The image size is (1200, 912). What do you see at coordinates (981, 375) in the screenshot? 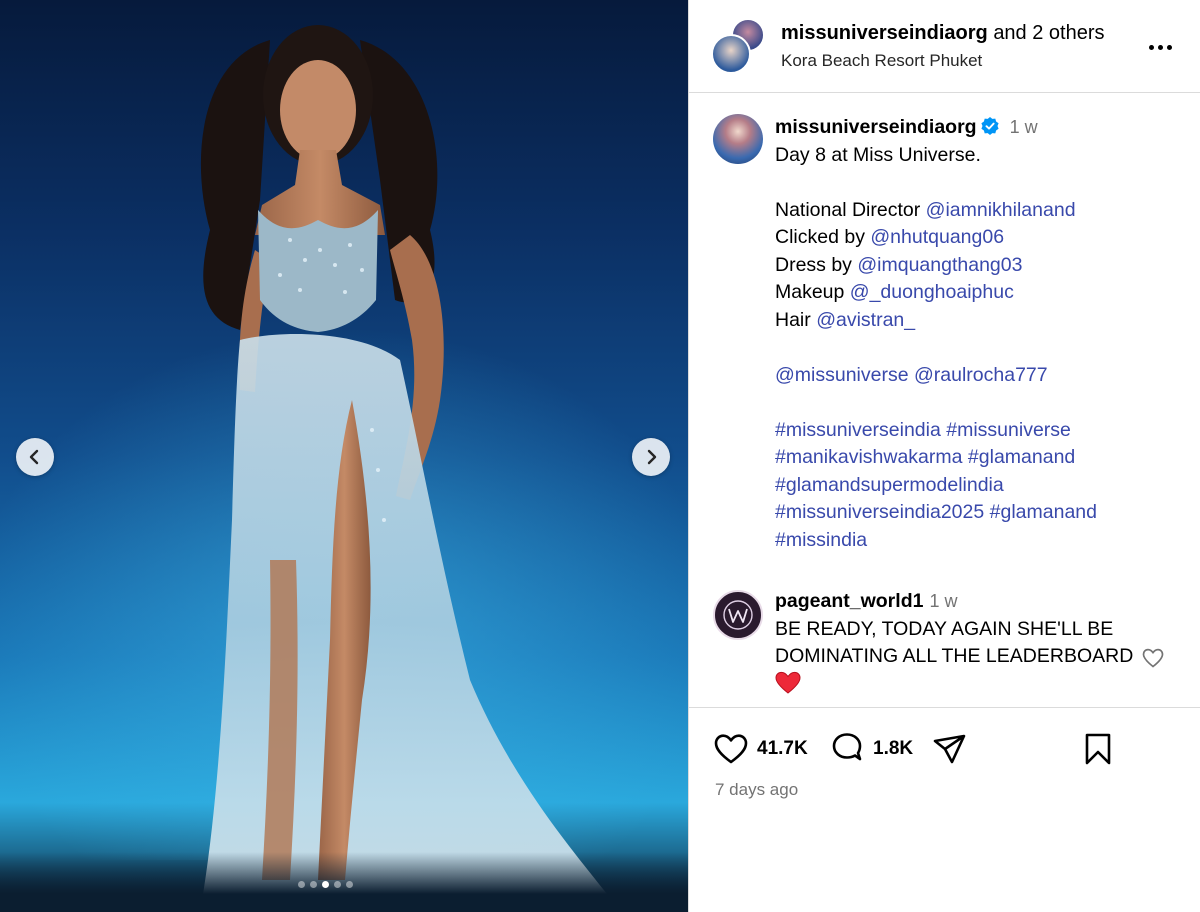
I see `mention-link: @raulrocha777` at bounding box center [981, 375].